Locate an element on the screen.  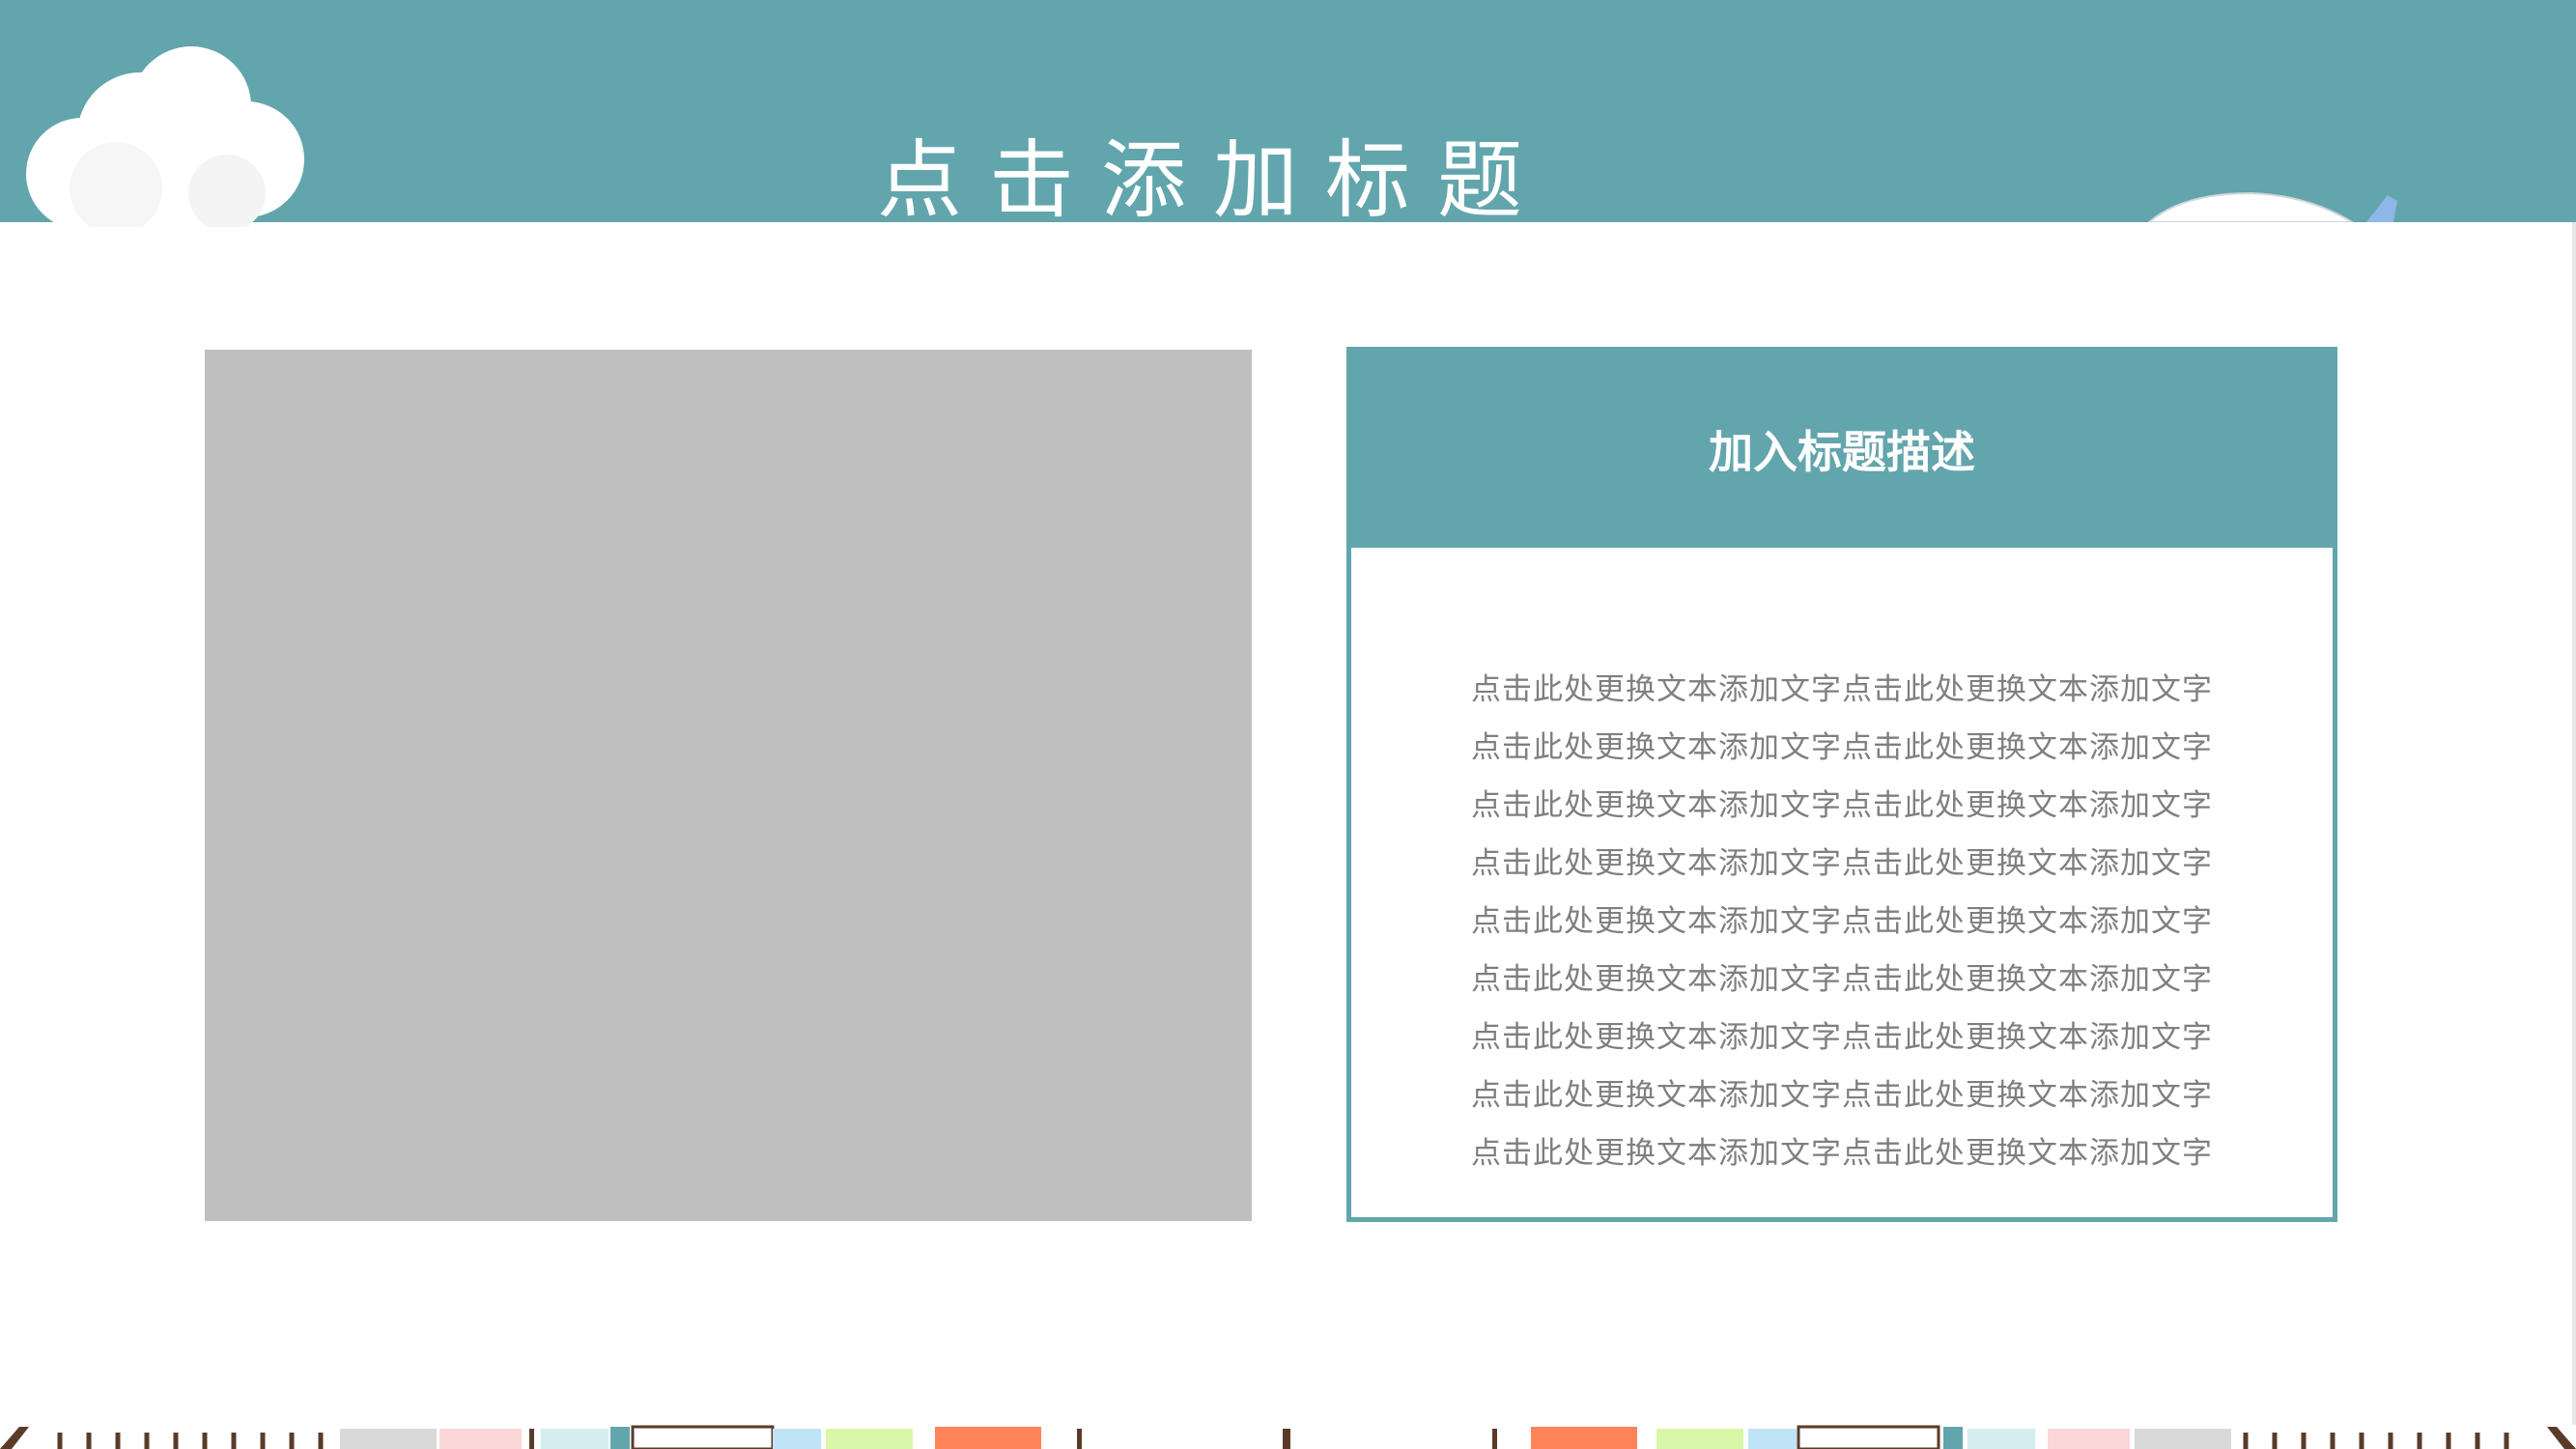
building-strip-icon is located at coordinates (1288, 1437).